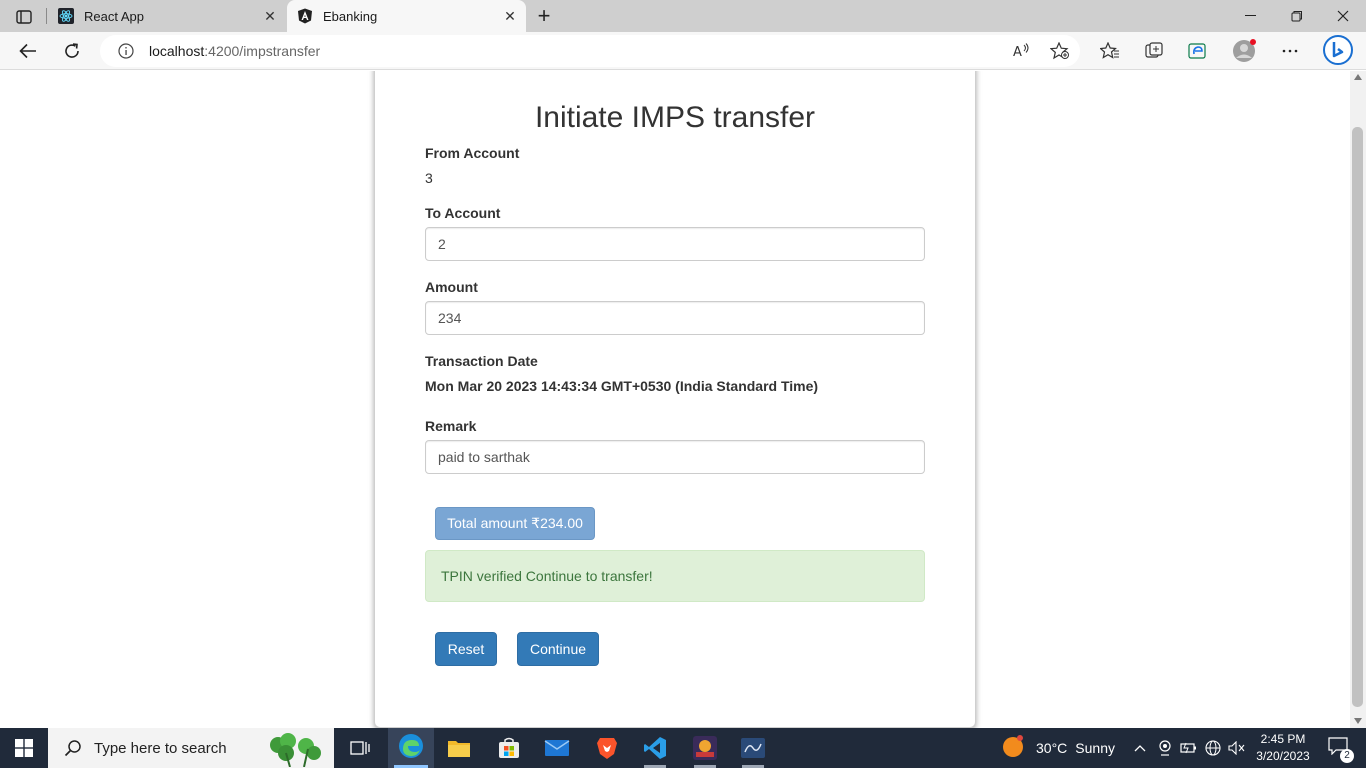  What do you see at coordinates (1165, 748) in the screenshot?
I see `webcam-icon` at bounding box center [1165, 748].